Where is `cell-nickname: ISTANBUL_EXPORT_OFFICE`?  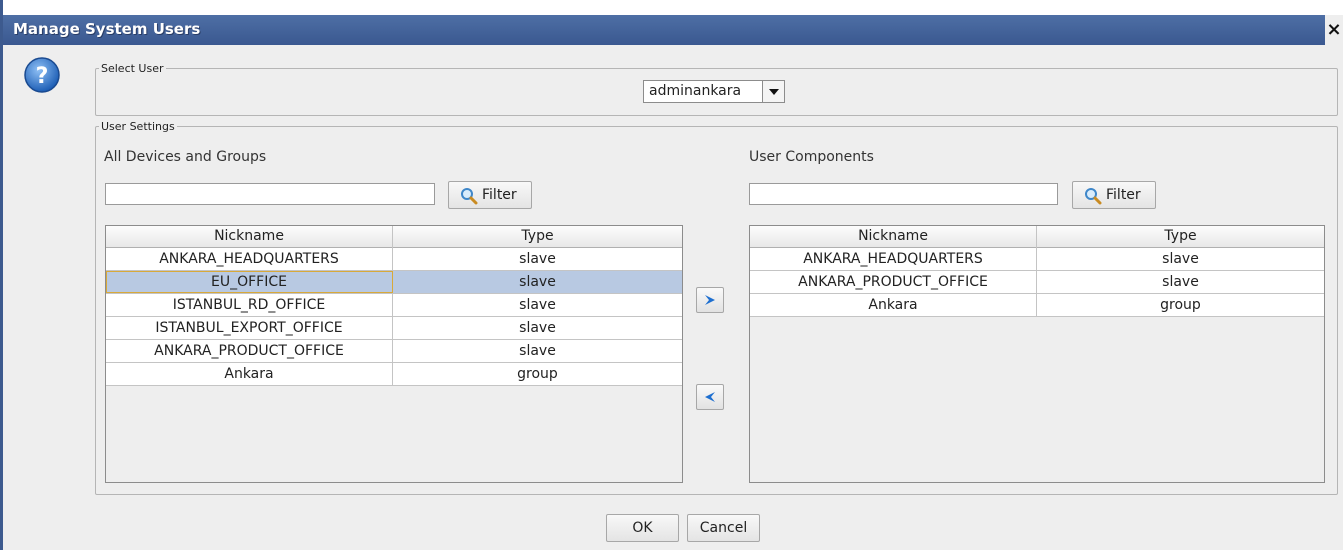 cell-nickname: ISTANBUL_EXPORT_OFFICE is located at coordinates (249, 328).